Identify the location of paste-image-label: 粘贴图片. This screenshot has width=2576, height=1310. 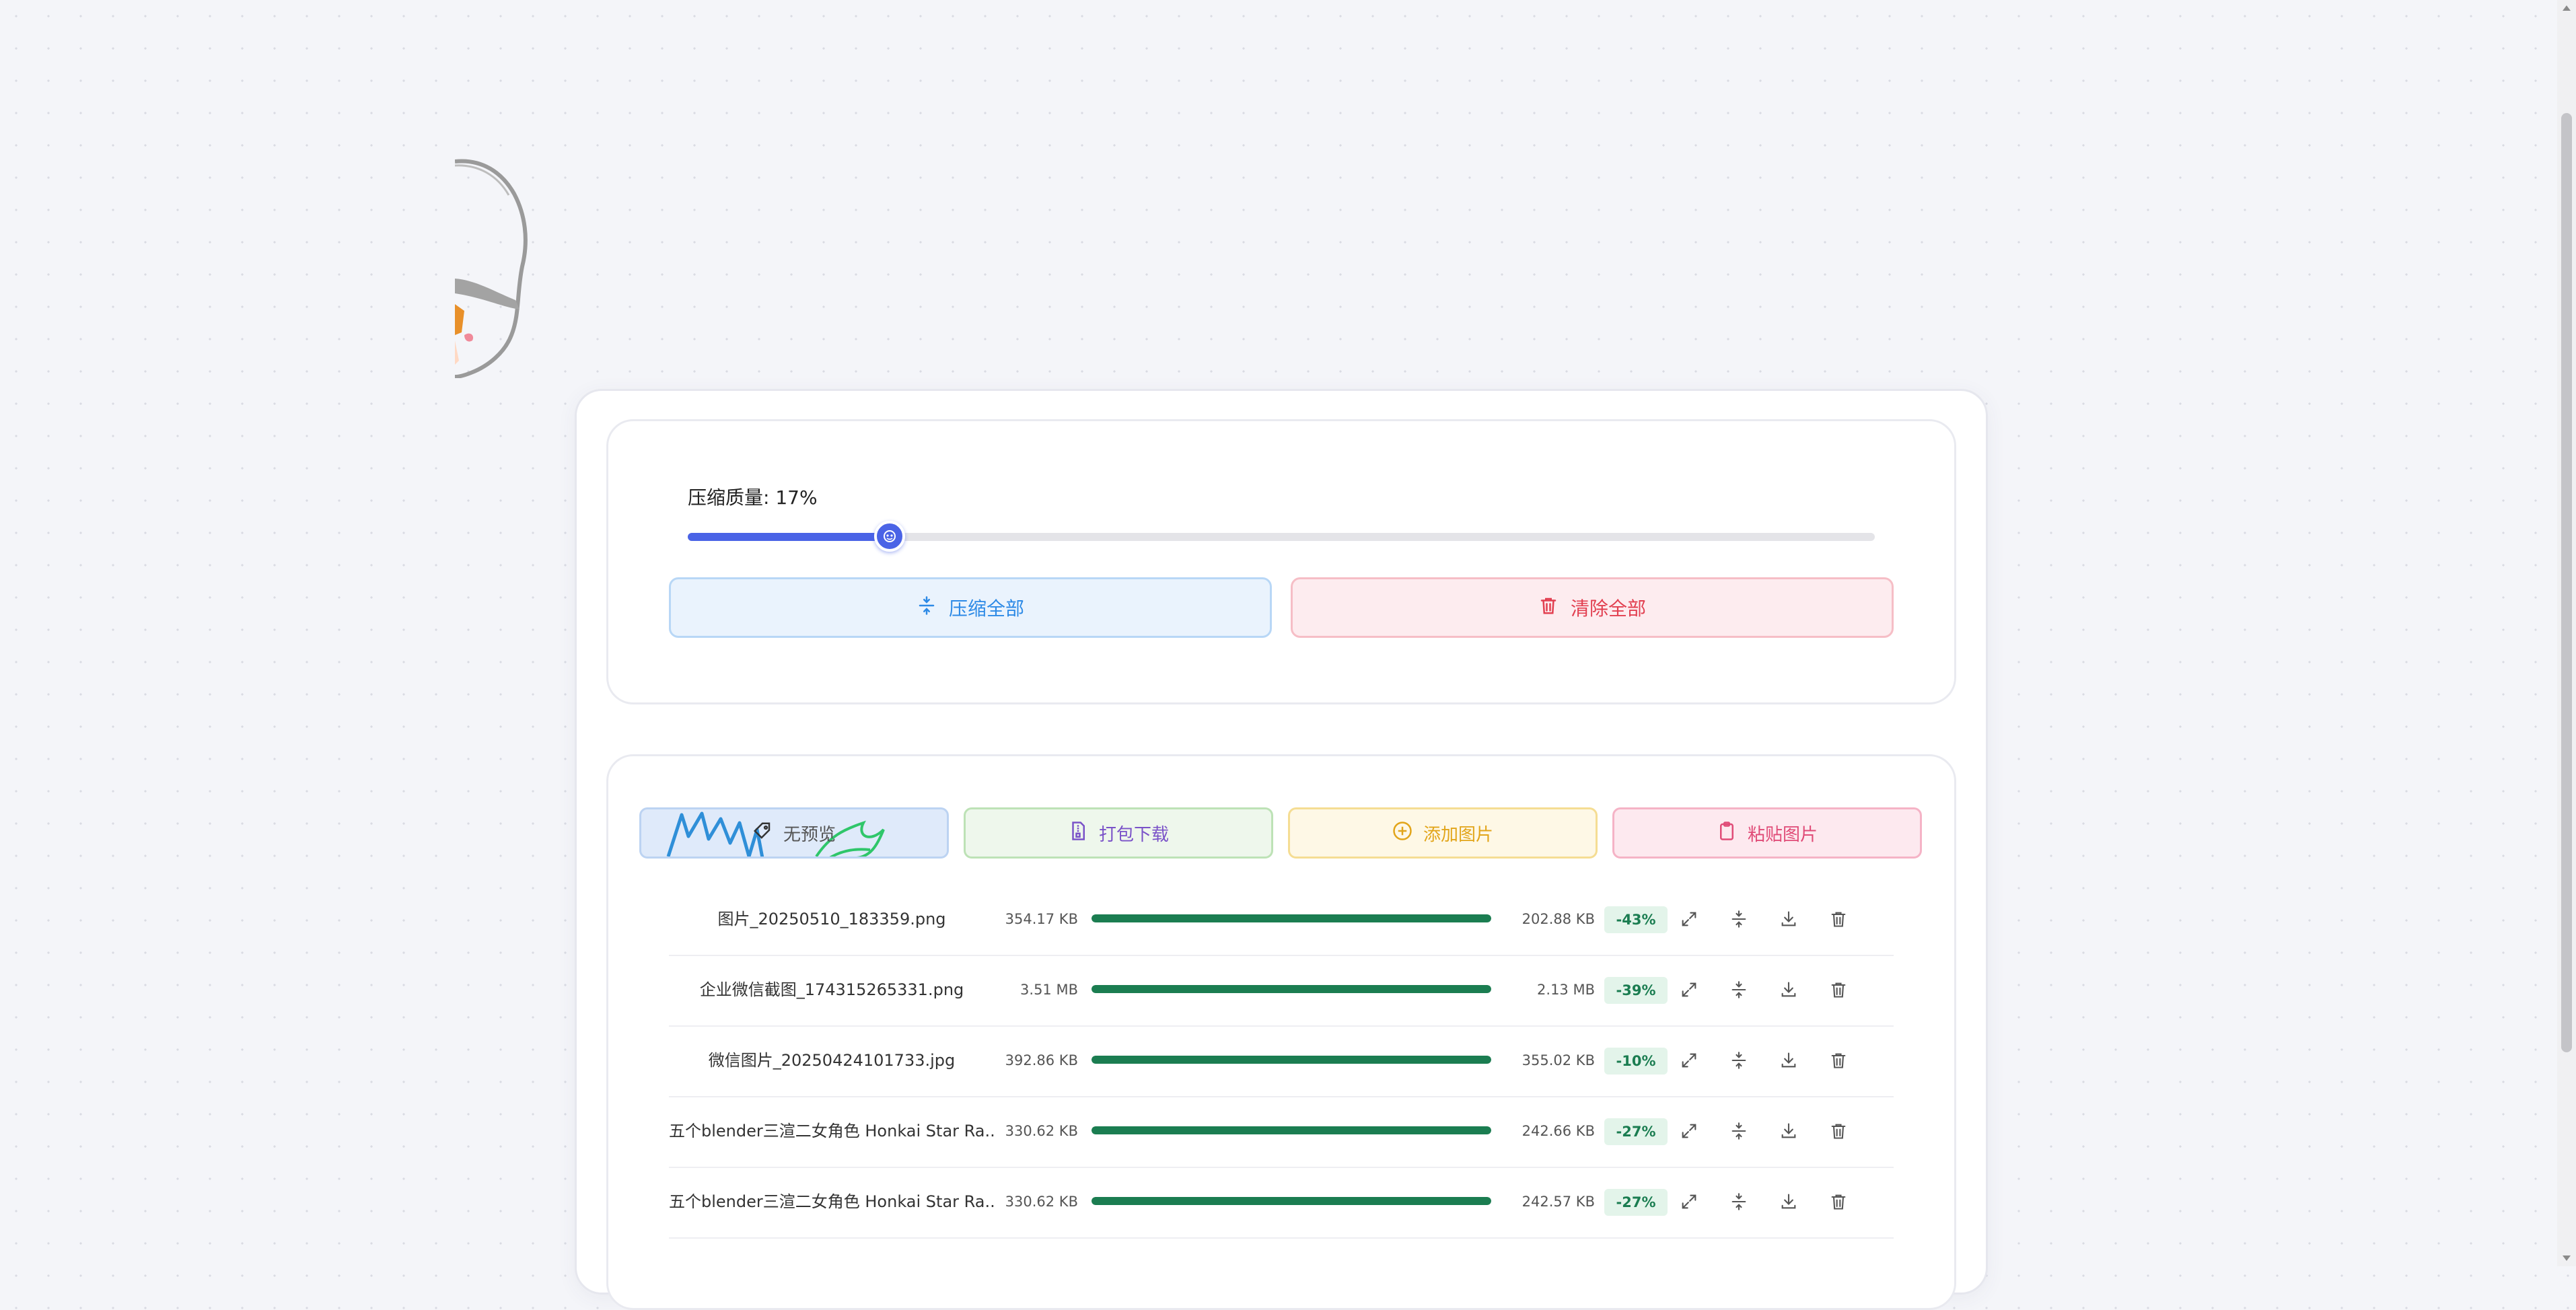
(1782, 835).